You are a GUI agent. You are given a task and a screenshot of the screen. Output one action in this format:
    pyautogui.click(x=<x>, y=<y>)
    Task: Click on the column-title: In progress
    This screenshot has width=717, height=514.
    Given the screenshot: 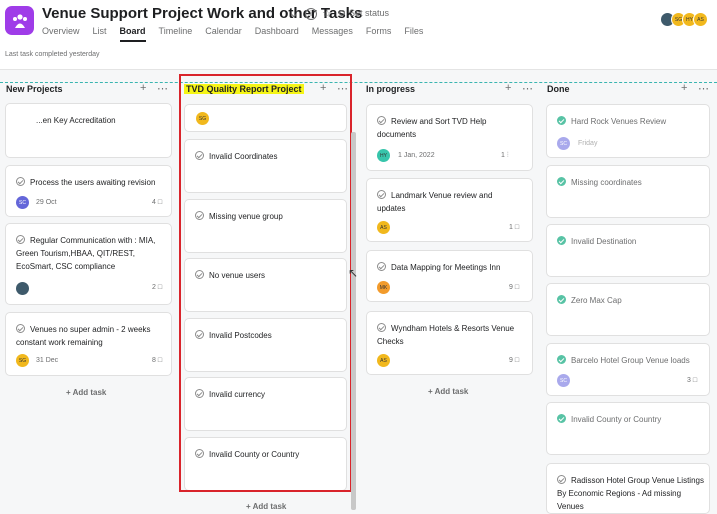 What is the action you would take?
    pyautogui.click(x=390, y=91)
    